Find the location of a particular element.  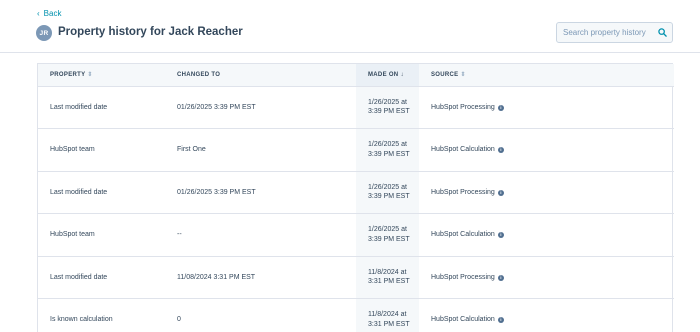

column-header-source: SOURCE ⇕ is located at coordinates (546, 75).